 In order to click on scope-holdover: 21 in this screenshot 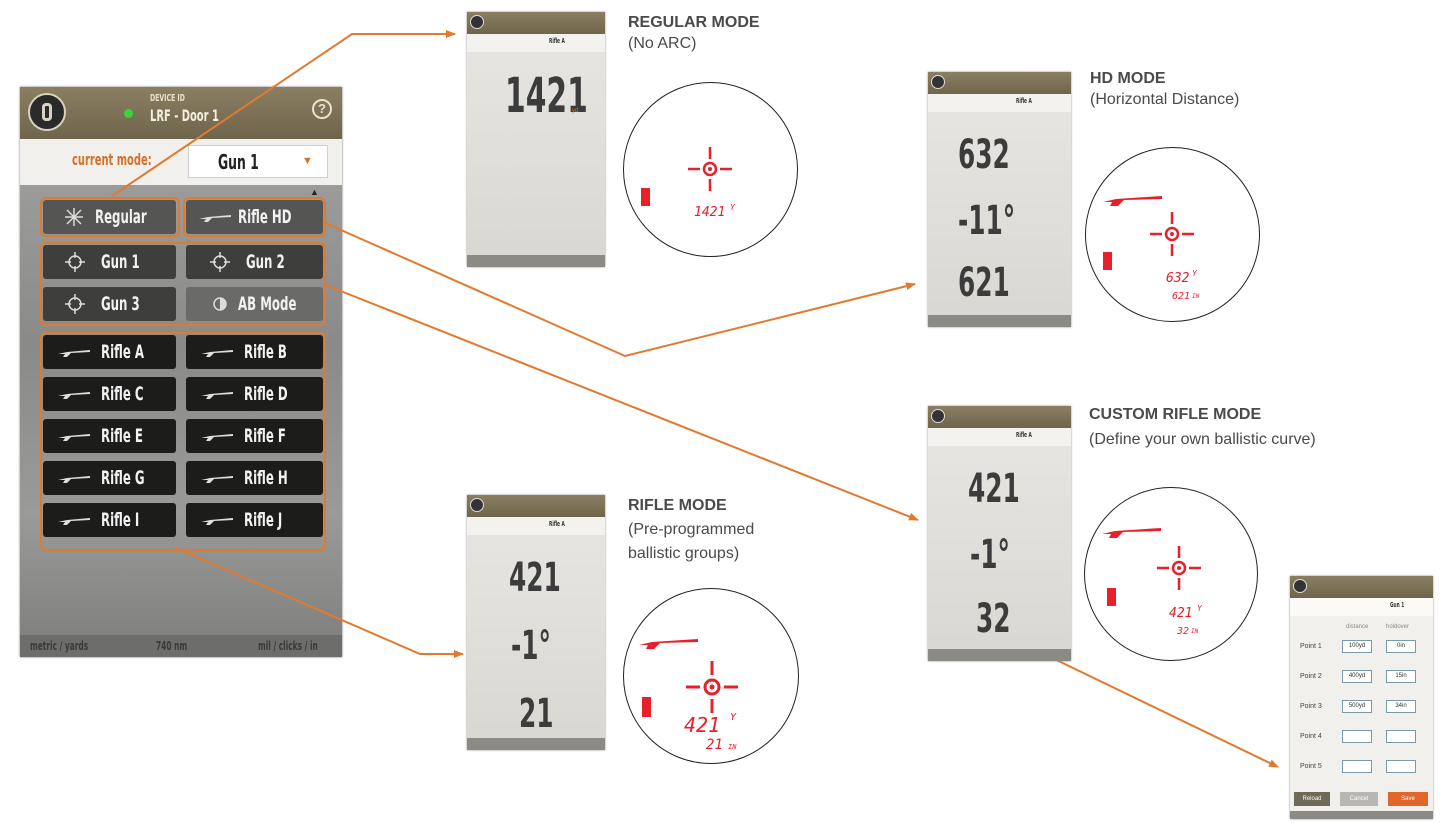, I will do `click(714, 745)`.